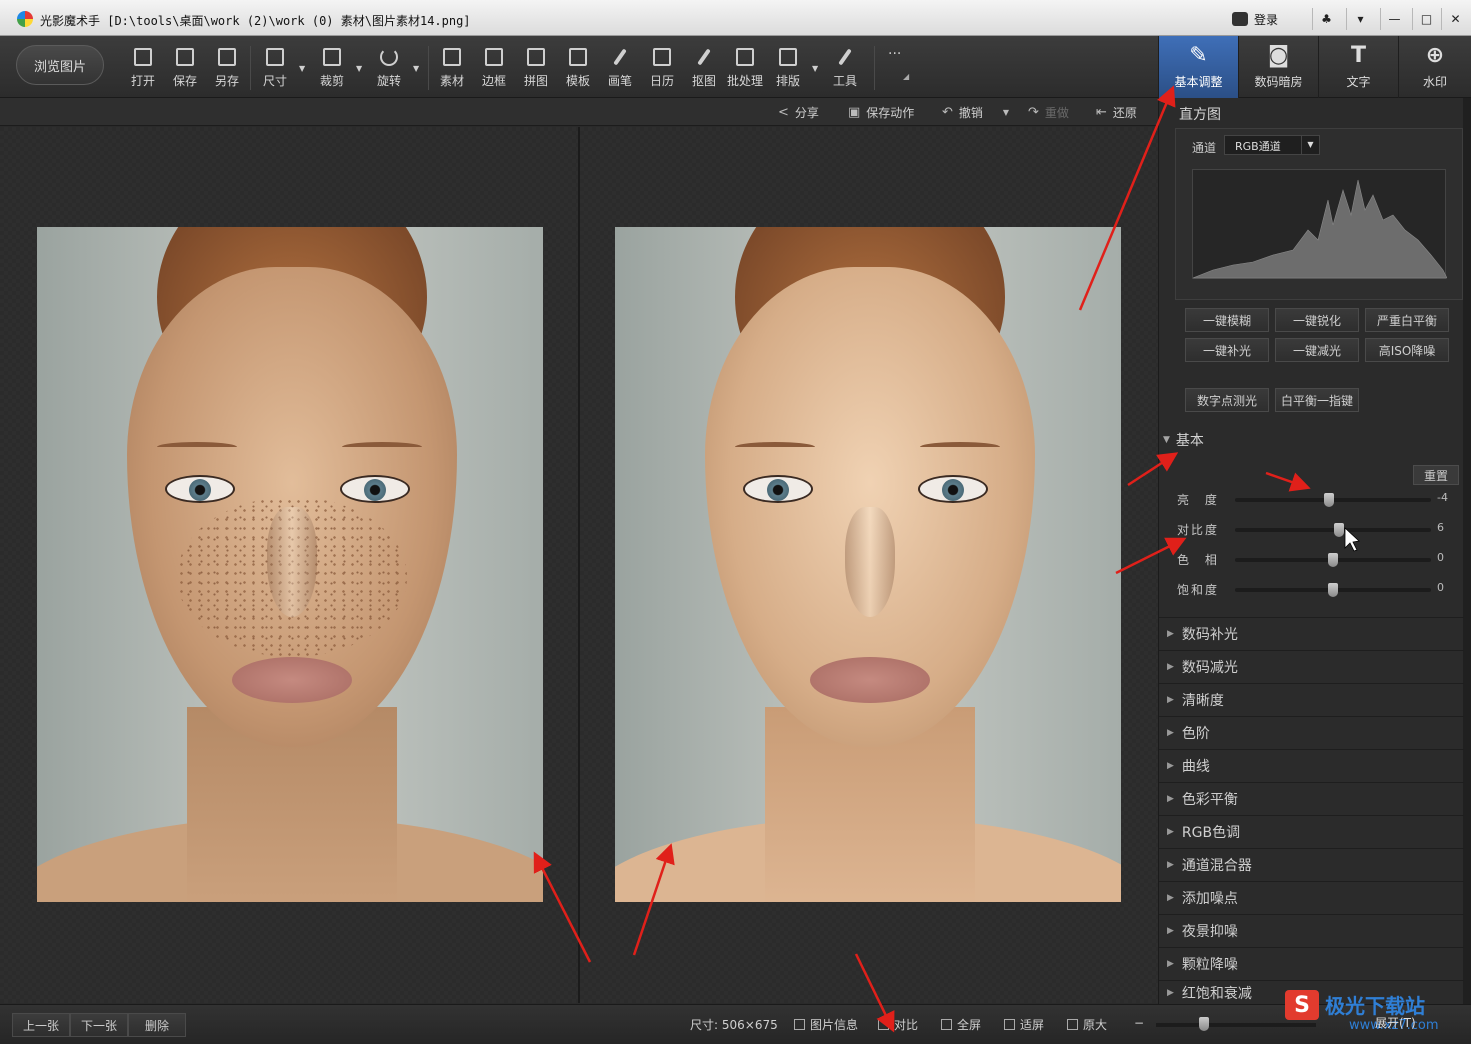 Image resolution: width=1471 pixels, height=1044 pixels. I want to click on saturation-thumb, so click(1333, 590).